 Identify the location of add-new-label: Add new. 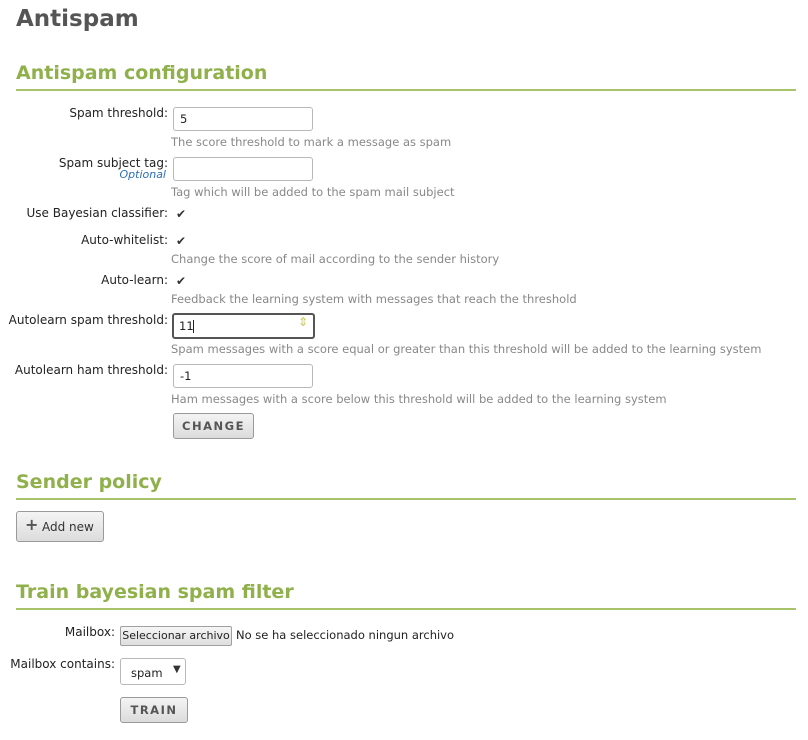
(68, 527).